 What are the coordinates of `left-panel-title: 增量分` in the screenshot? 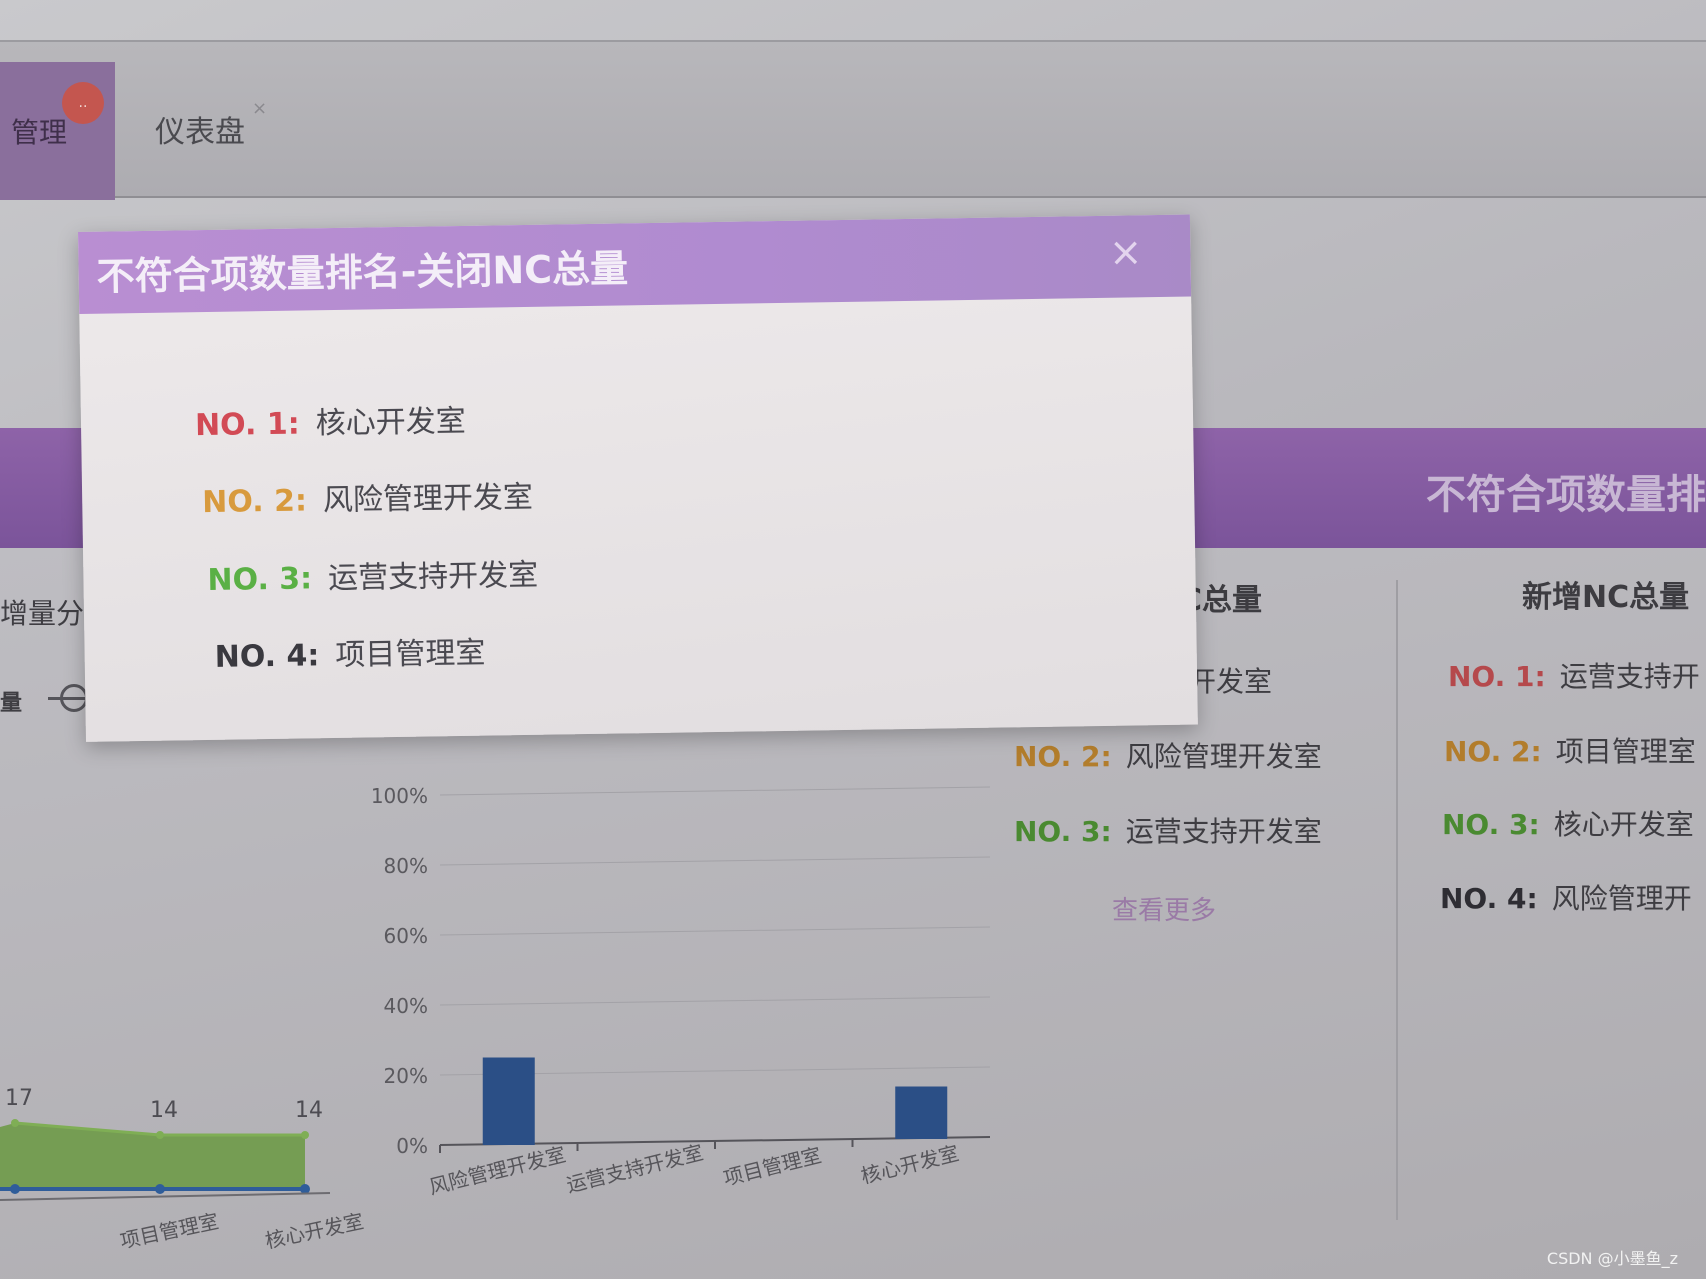 It's located at (42, 613).